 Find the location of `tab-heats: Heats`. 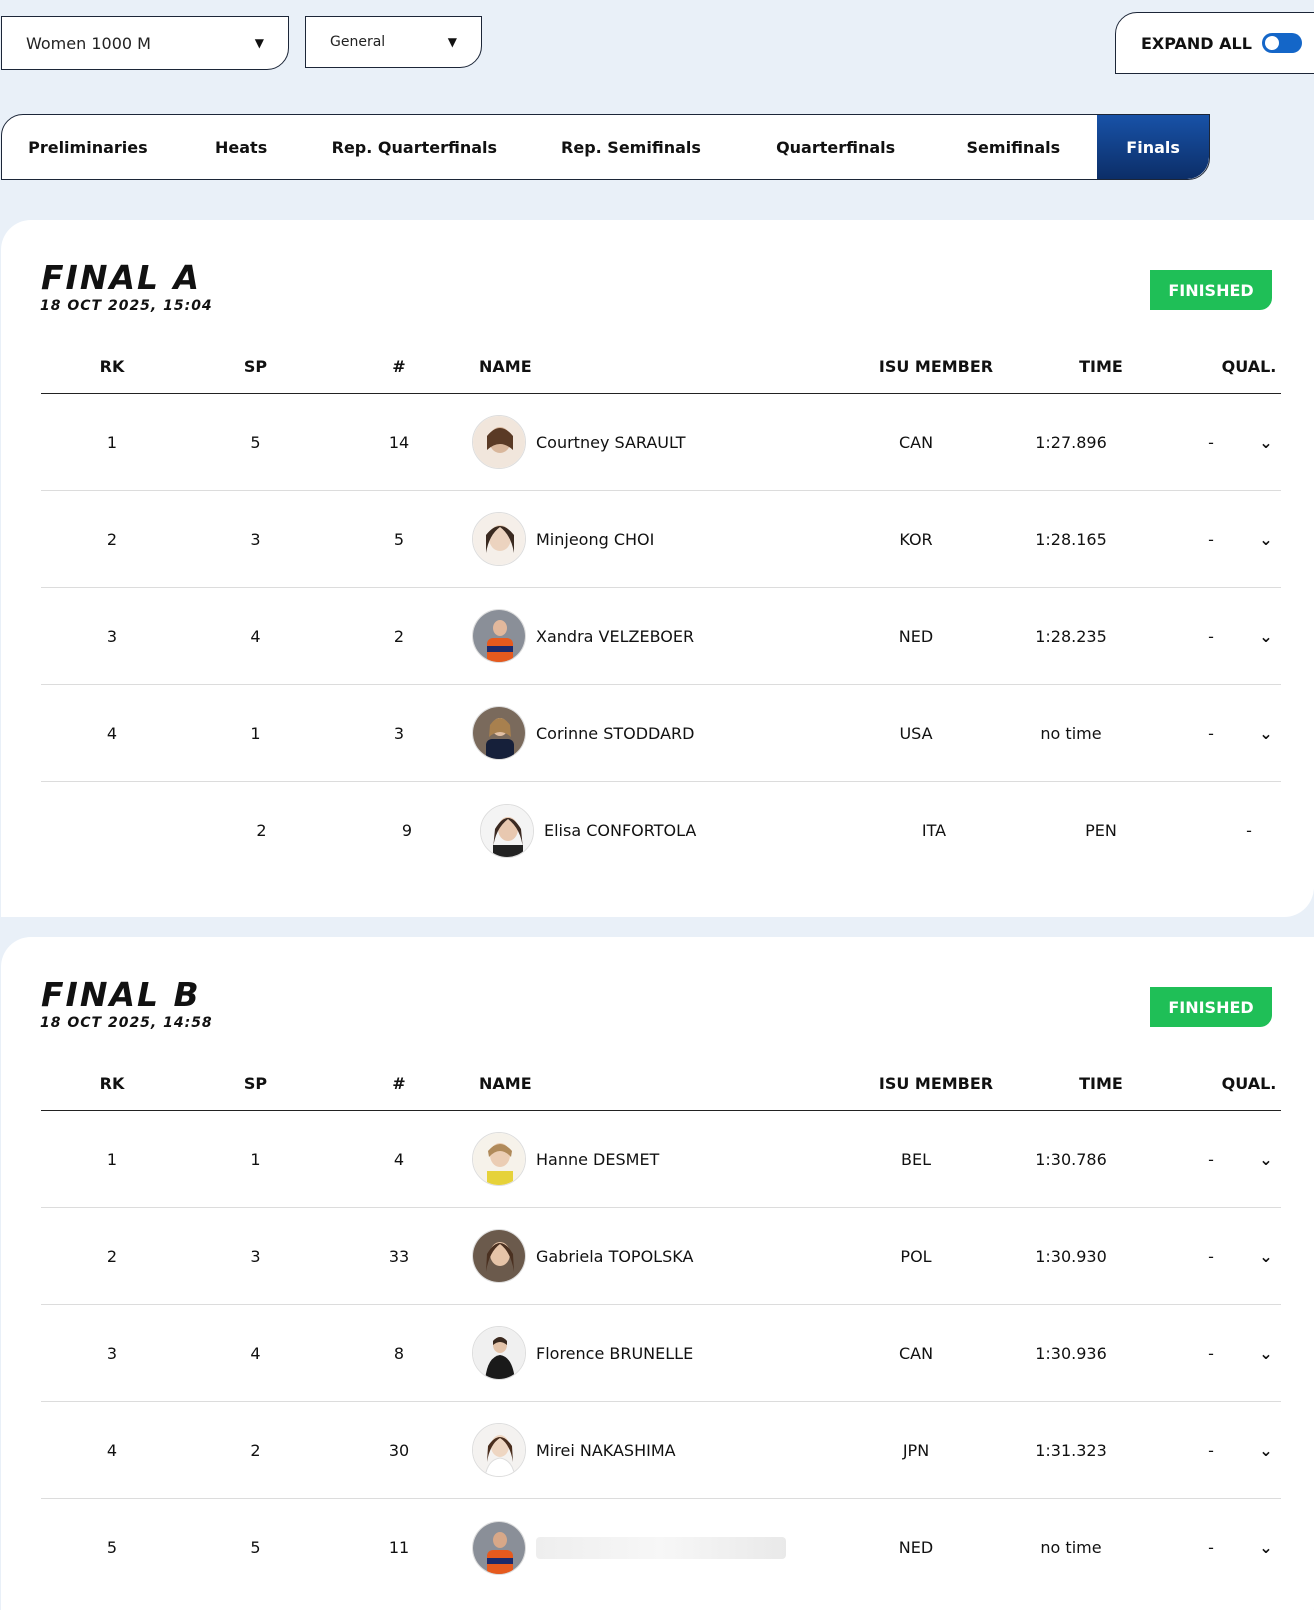

tab-heats: Heats is located at coordinates (241, 147).